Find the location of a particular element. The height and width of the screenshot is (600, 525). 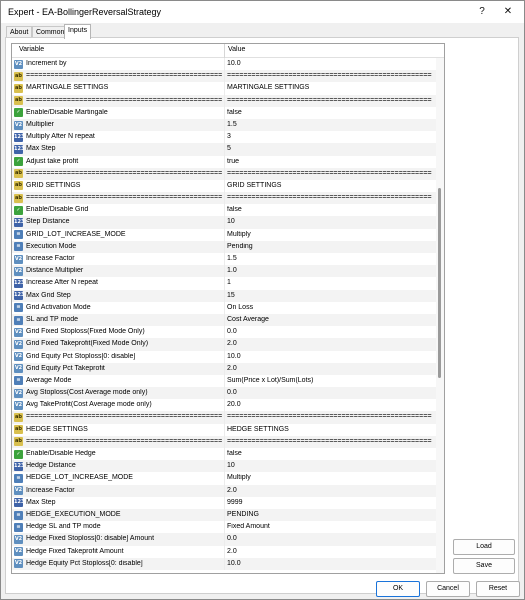

input-row: 123 Multiply After N repeat 3 is located at coordinates (224, 137).